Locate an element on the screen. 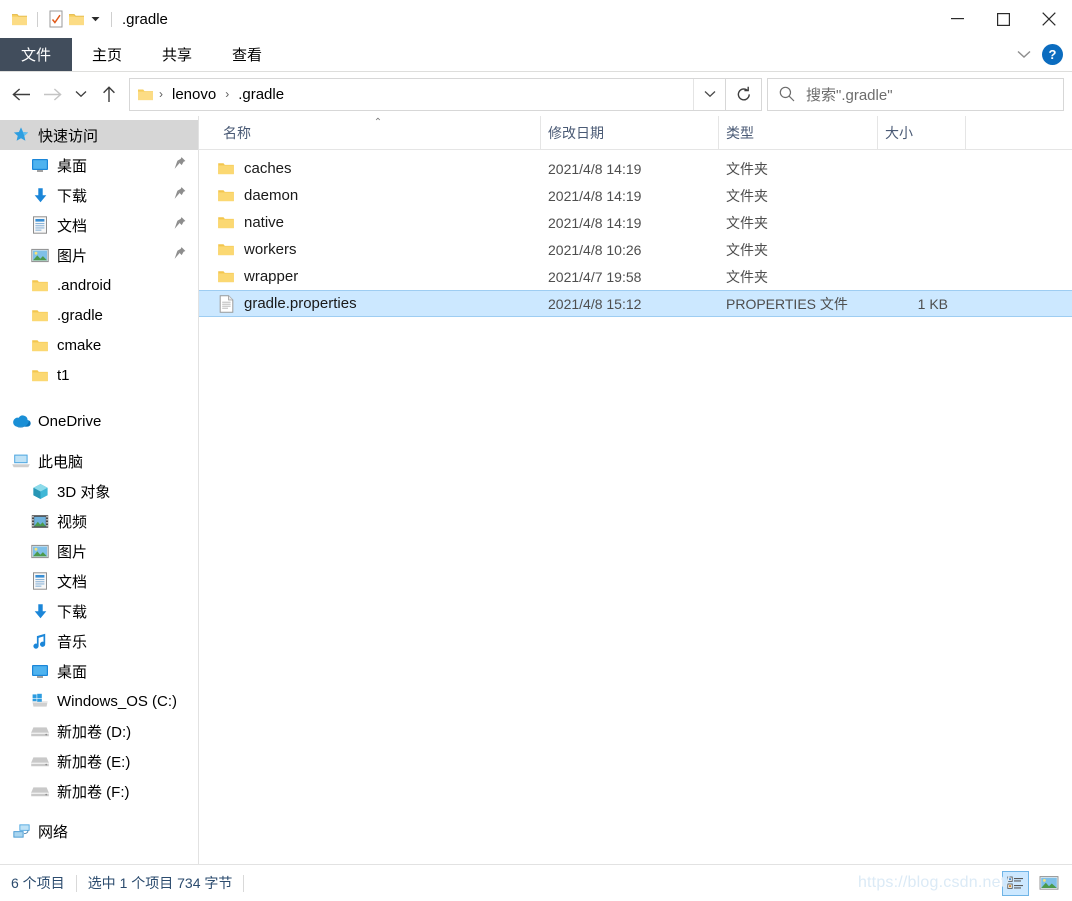  sidebar-item-label: .android is located at coordinates (84, 285).